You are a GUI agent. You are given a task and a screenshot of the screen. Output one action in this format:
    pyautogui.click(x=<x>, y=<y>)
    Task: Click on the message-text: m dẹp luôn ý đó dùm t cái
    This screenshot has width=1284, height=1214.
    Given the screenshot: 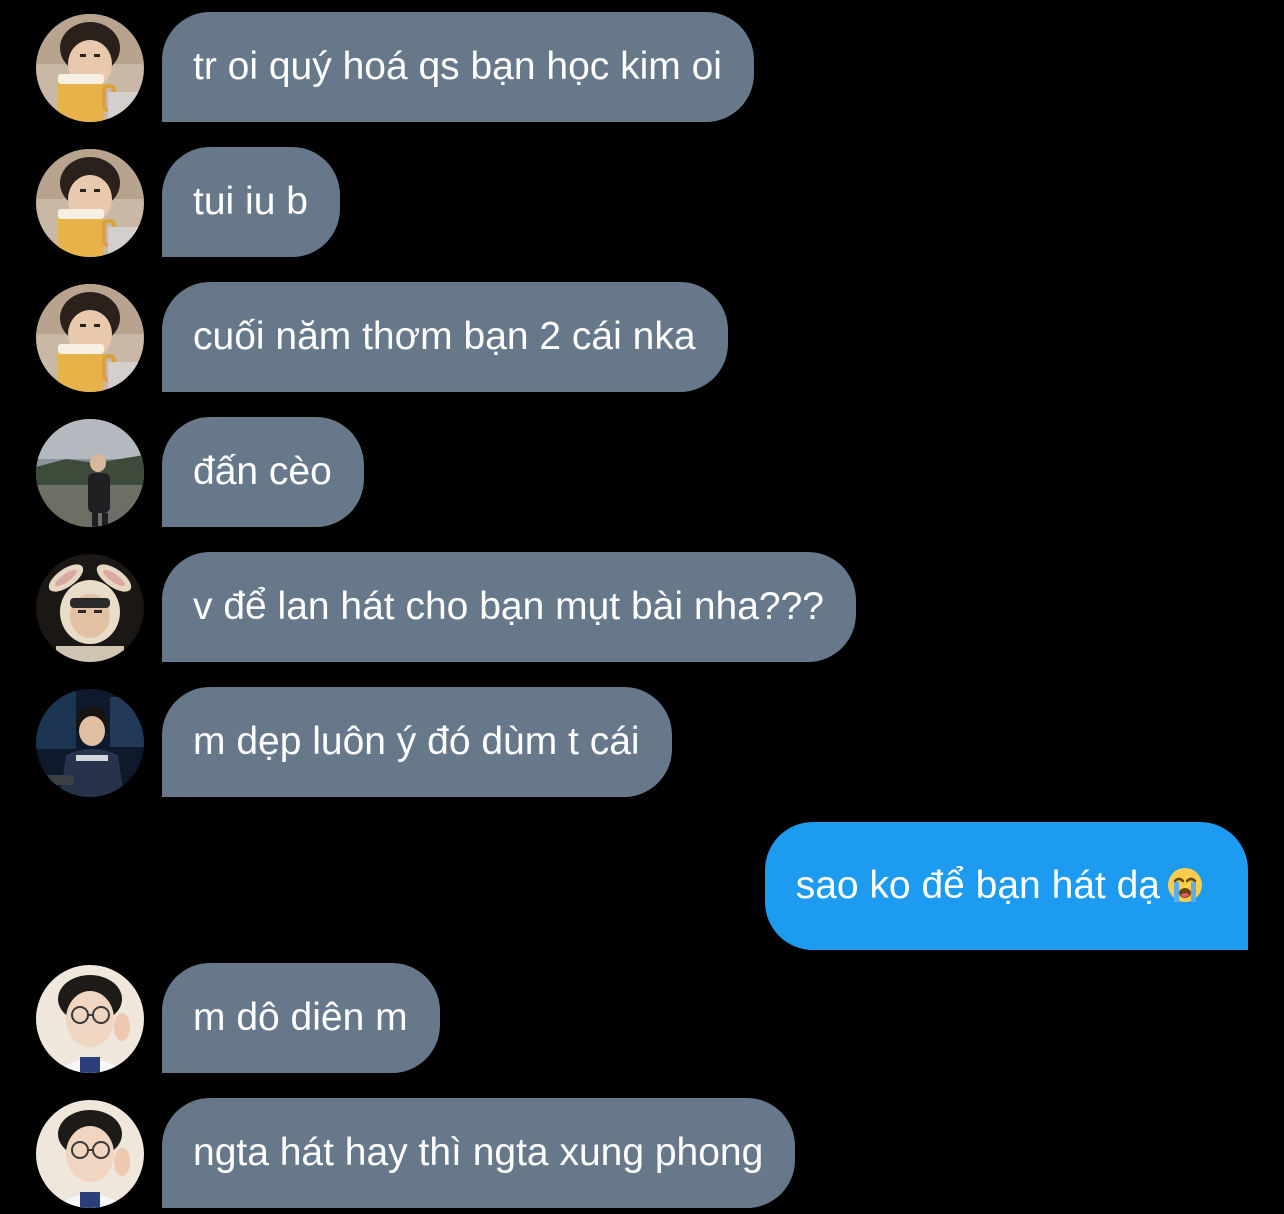 What is the action you would take?
    pyautogui.click(x=416, y=741)
    